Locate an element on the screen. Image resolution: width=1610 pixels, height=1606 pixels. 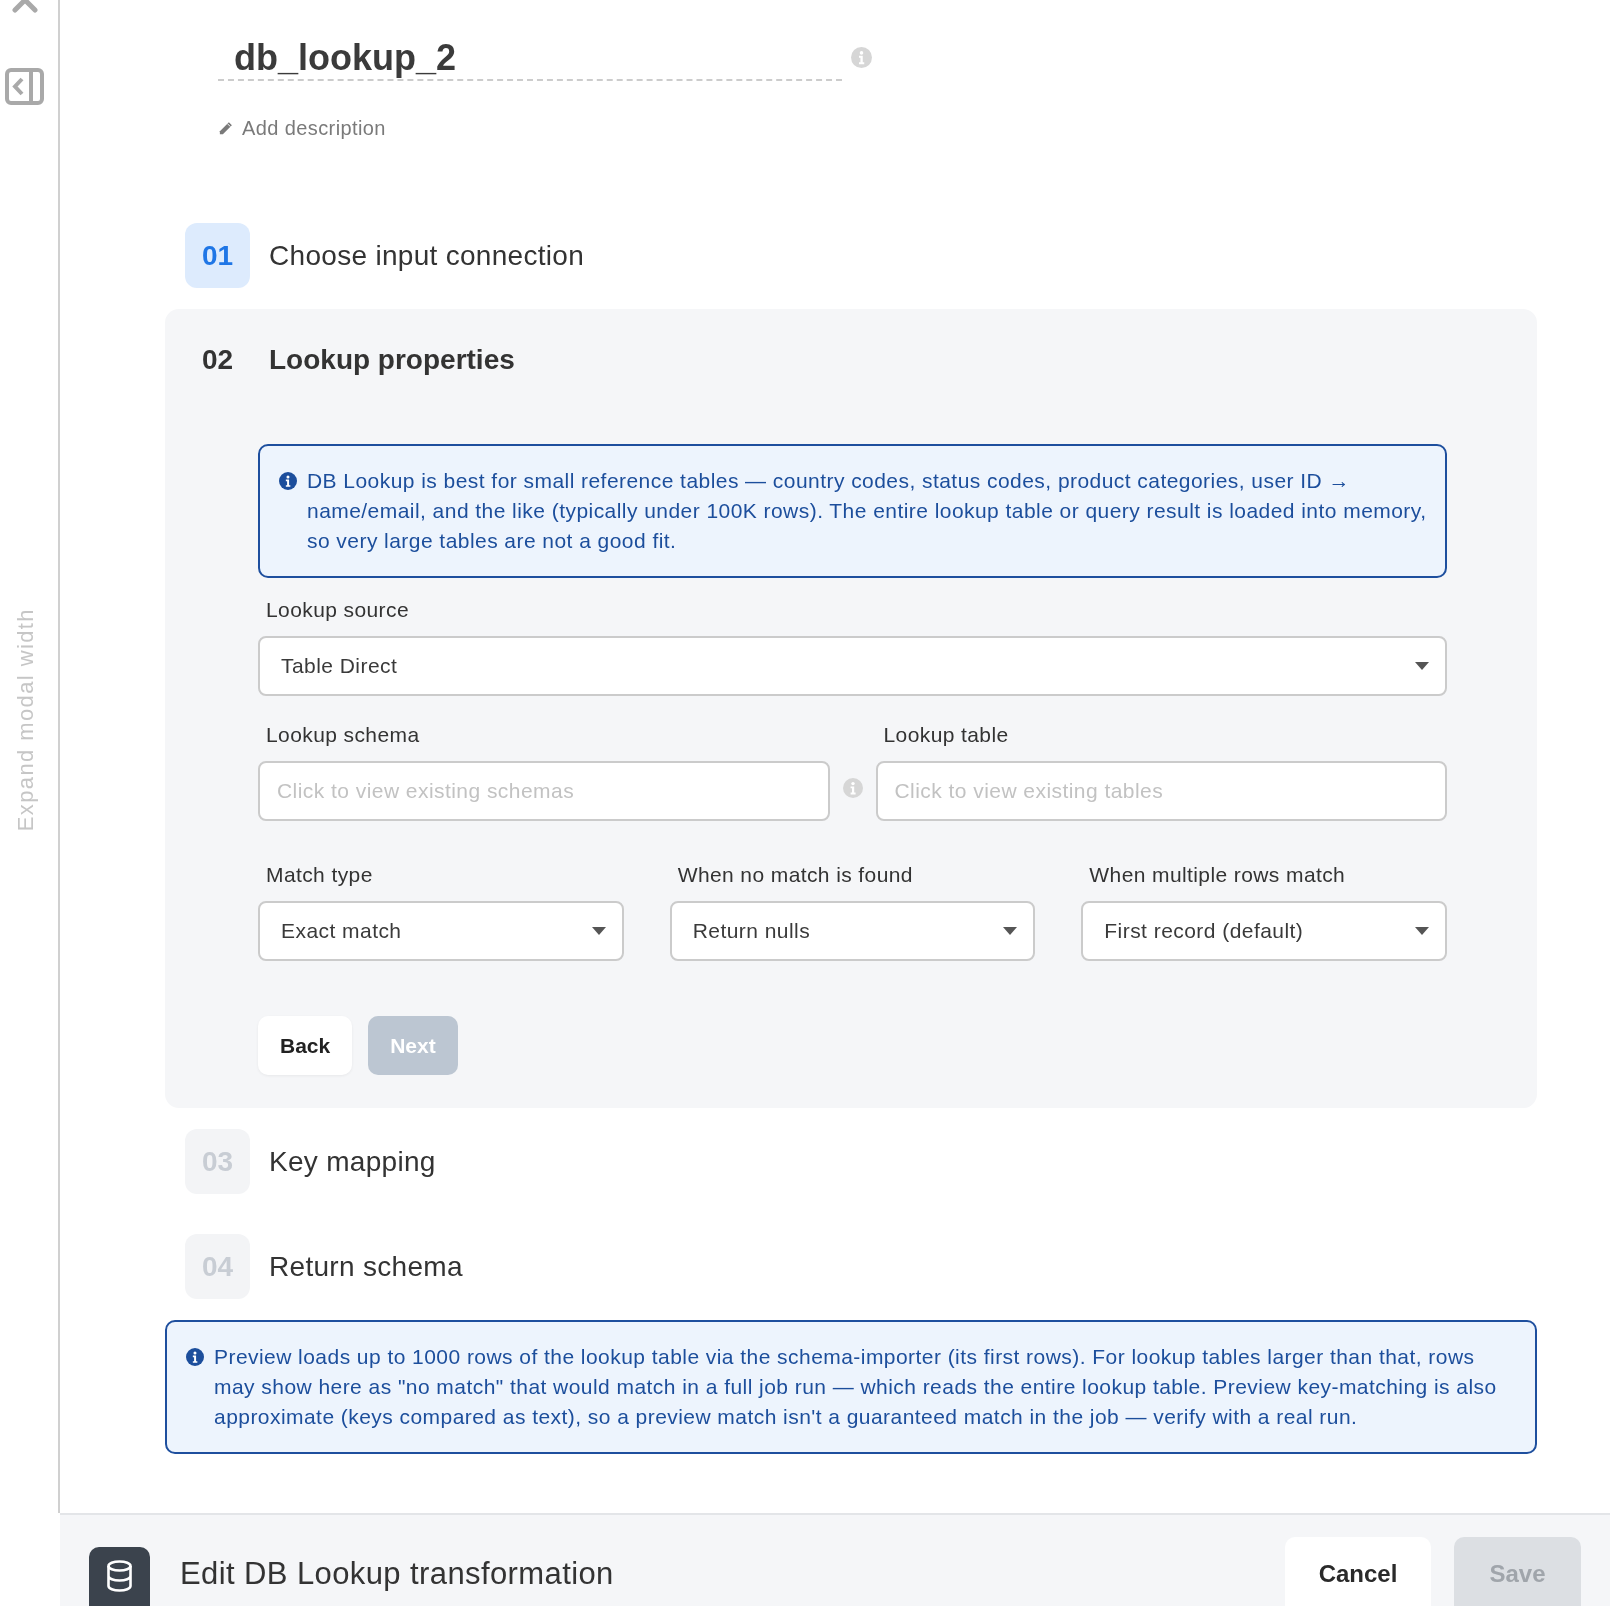
step-number: 02 is located at coordinates (217, 359).